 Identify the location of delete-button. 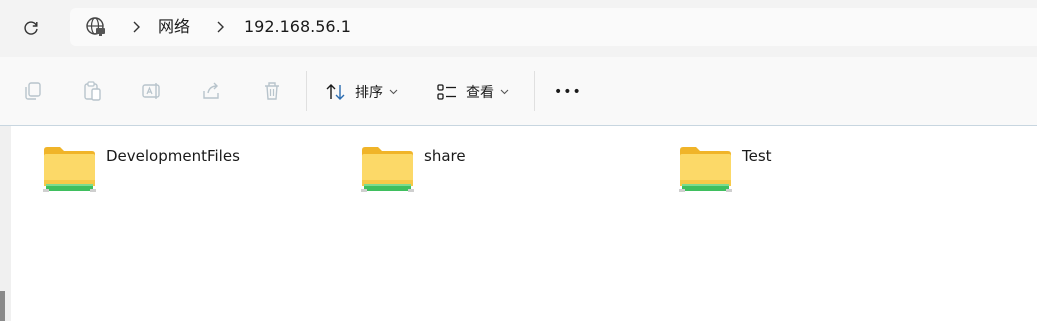
(272, 91).